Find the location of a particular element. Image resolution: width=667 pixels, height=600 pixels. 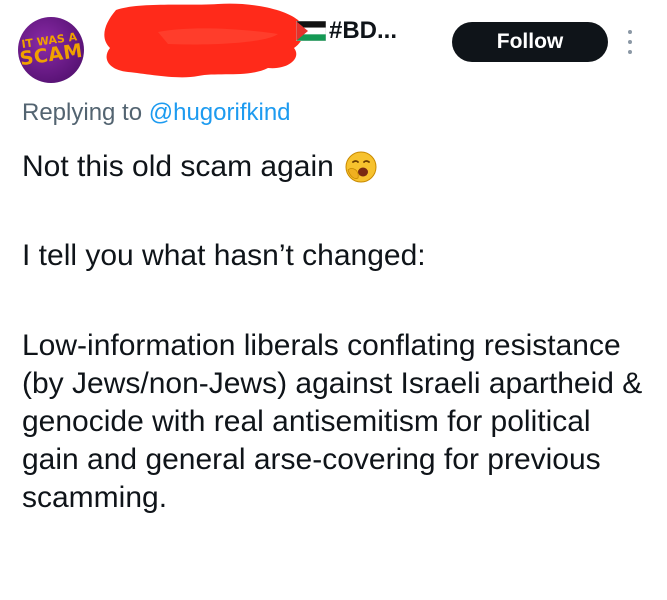

avatar-logo-text: IT WAS A SCAM is located at coordinates (51, 50).